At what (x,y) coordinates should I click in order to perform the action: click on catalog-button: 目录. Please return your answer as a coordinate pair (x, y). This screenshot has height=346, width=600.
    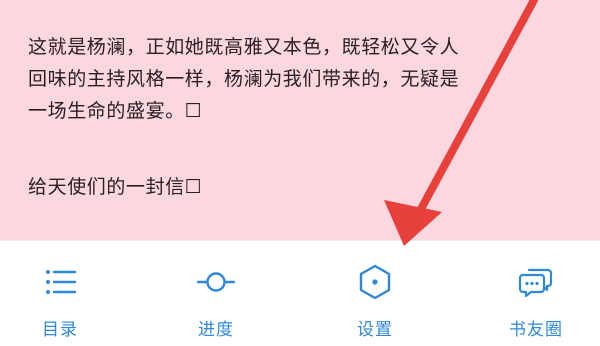
    Looking at the image, I should click on (60, 303).